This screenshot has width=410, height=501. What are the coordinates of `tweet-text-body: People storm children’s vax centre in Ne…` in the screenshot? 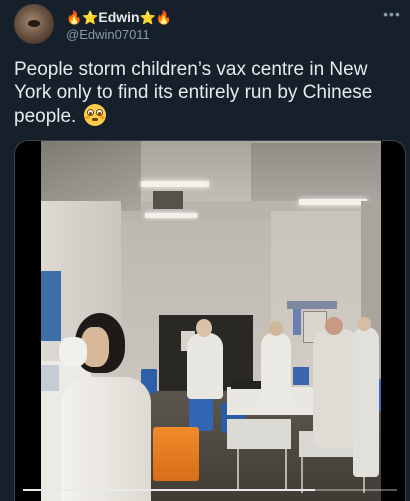 It's located at (193, 93).